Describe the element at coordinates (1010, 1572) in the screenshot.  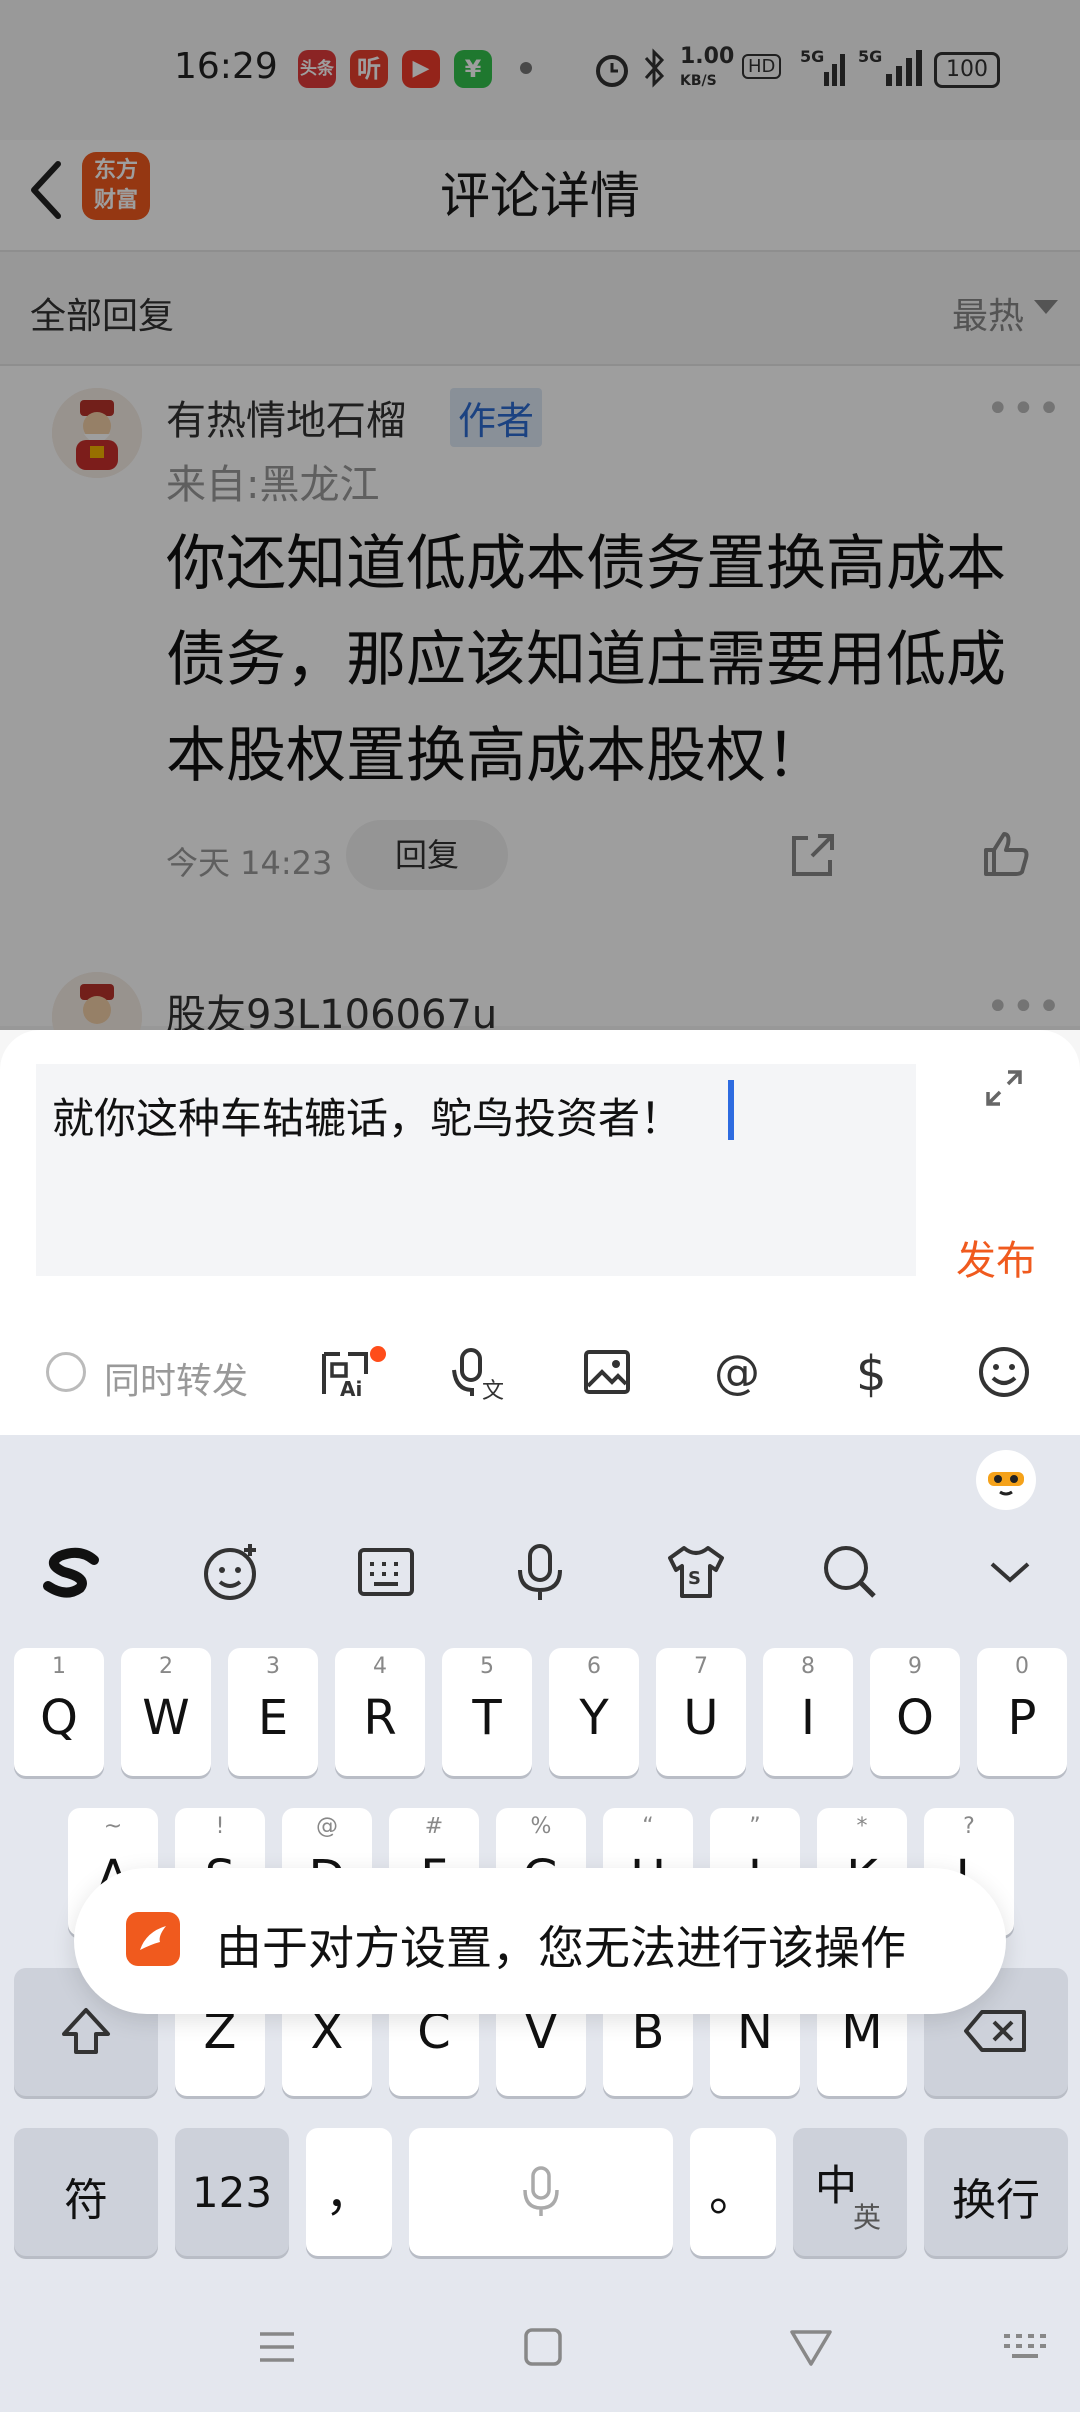
I see `chevron-down-icon` at that location.